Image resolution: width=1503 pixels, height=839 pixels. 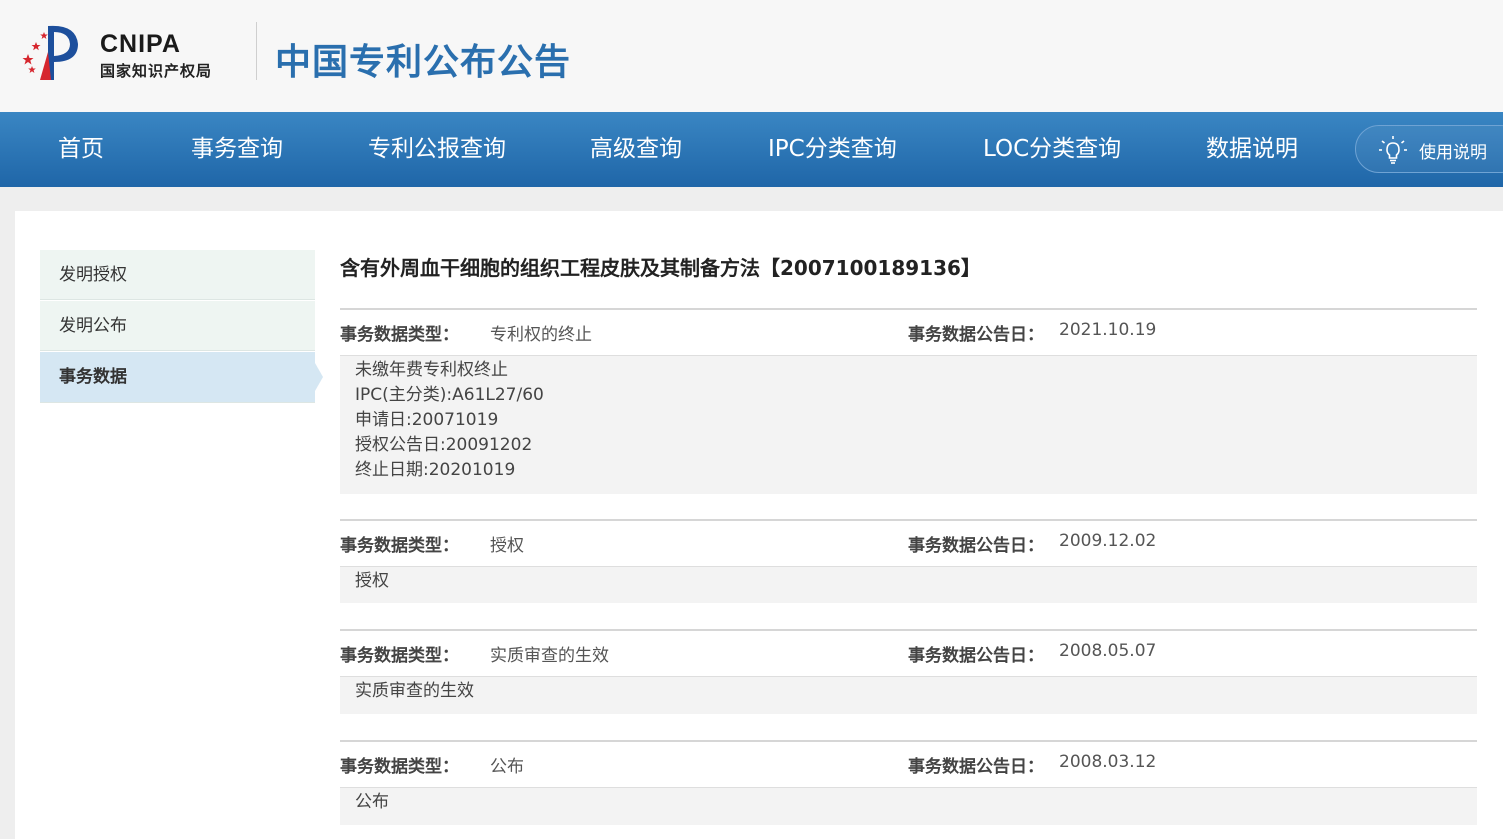 What do you see at coordinates (449, 395) in the screenshot?
I see `record-detail-line: IPC(主分类):A61L27/60` at bounding box center [449, 395].